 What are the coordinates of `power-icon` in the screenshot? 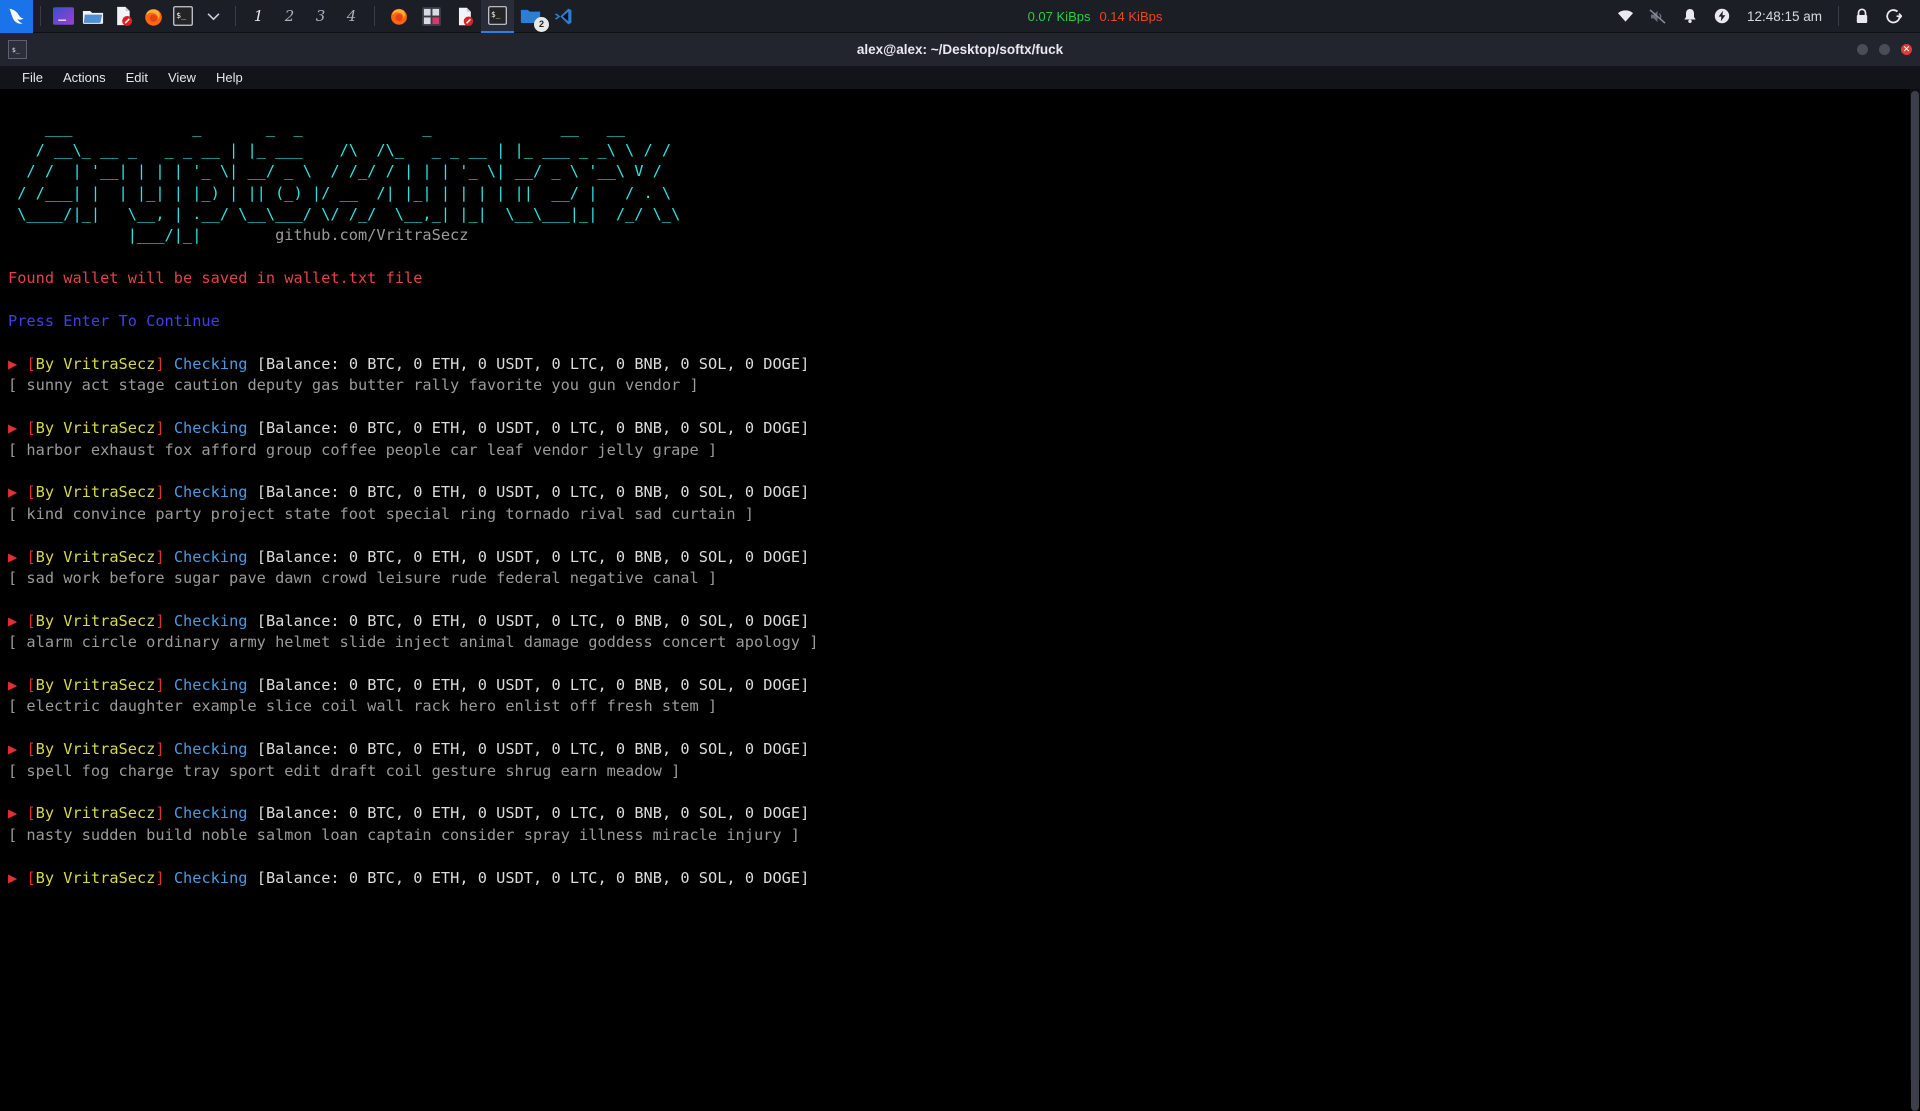 It's located at (1722, 16).